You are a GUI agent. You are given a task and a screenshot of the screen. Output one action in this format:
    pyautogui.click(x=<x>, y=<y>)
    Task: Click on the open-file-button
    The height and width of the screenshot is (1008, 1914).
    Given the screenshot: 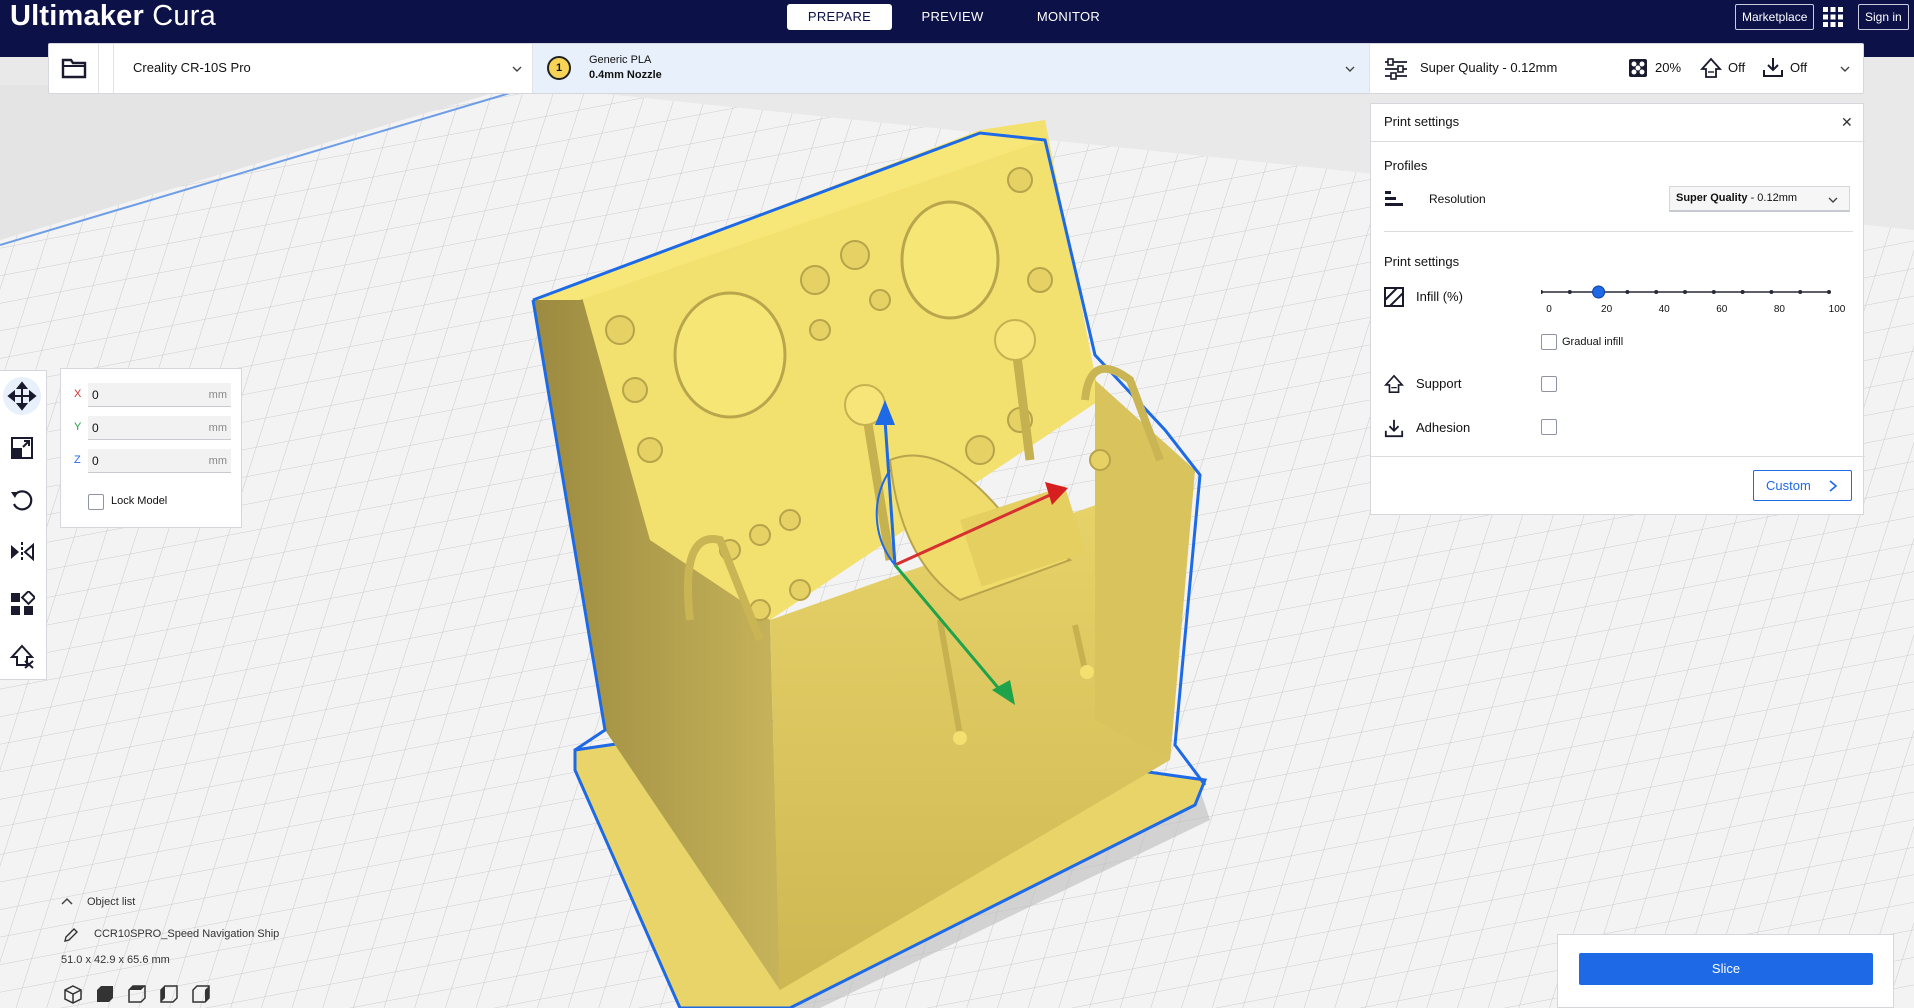 What is the action you would take?
    pyautogui.click(x=74, y=68)
    